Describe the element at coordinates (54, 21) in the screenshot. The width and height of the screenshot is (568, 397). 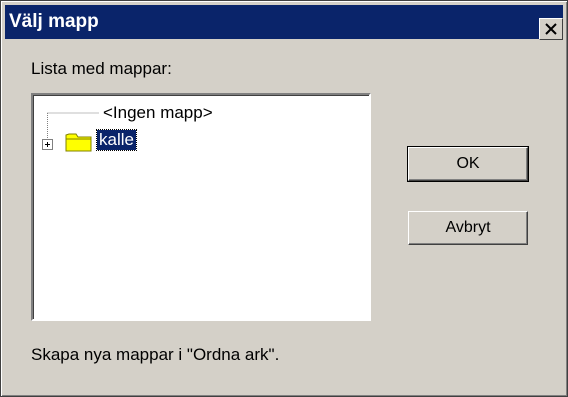
I see `dialog-title: Välj mapp` at that location.